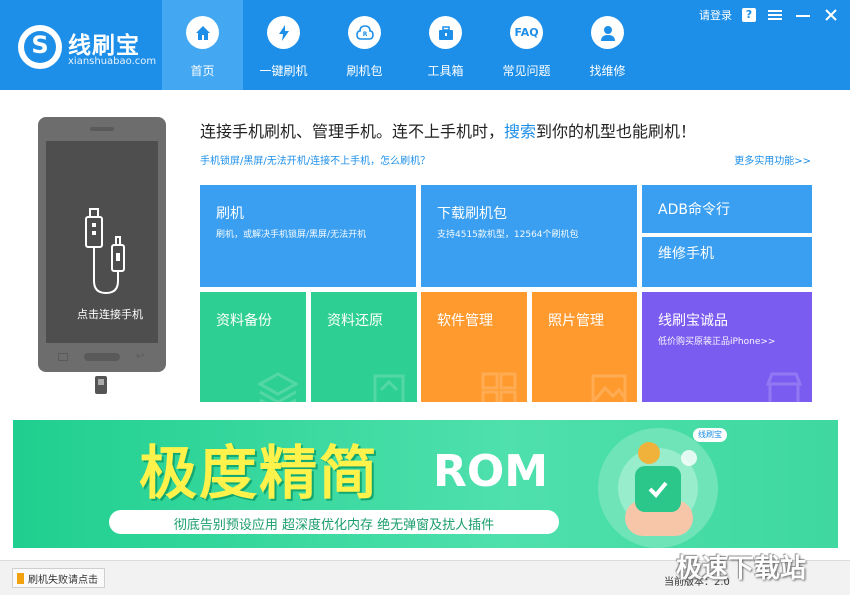 The width and height of the screenshot is (850, 595). What do you see at coordinates (616, 131) in the screenshot?
I see `headline-text-2: 到你的机型也能刷机！` at bounding box center [616, 131].